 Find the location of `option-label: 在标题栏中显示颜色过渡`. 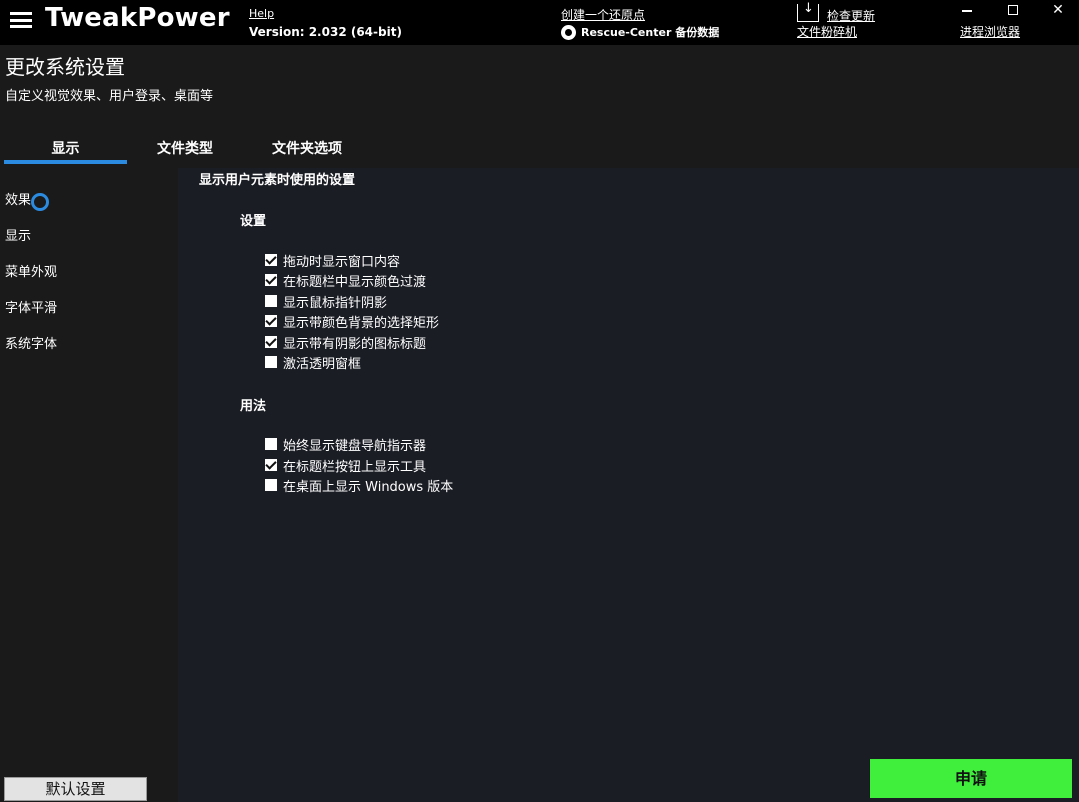

option-label: 在标题栏中显示颜色过渡 is located at coordinates (355, 282).